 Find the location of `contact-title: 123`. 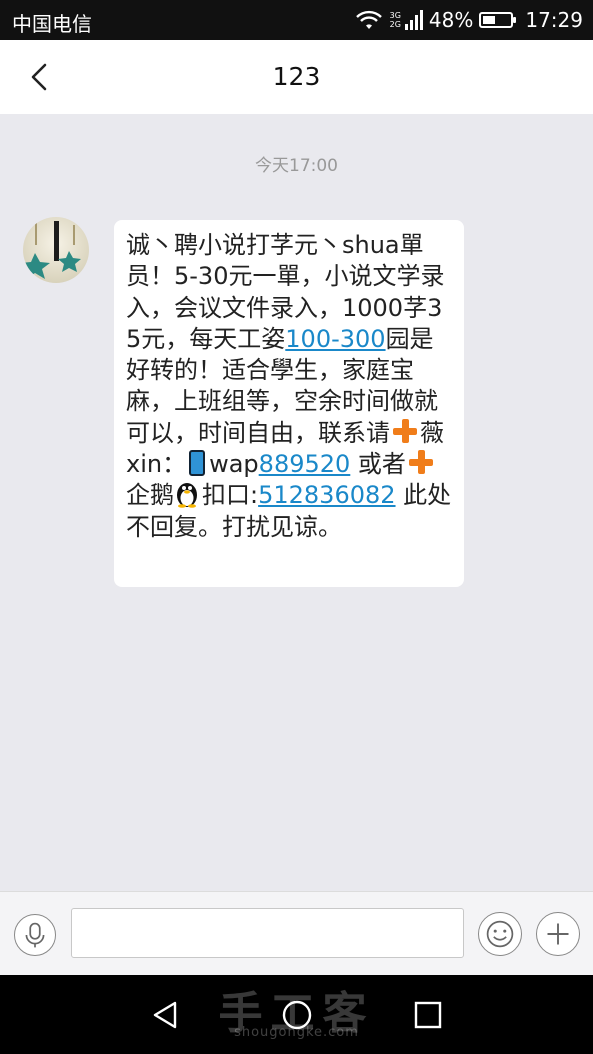

contact-title: 123 is located at coordinates (296, 76).